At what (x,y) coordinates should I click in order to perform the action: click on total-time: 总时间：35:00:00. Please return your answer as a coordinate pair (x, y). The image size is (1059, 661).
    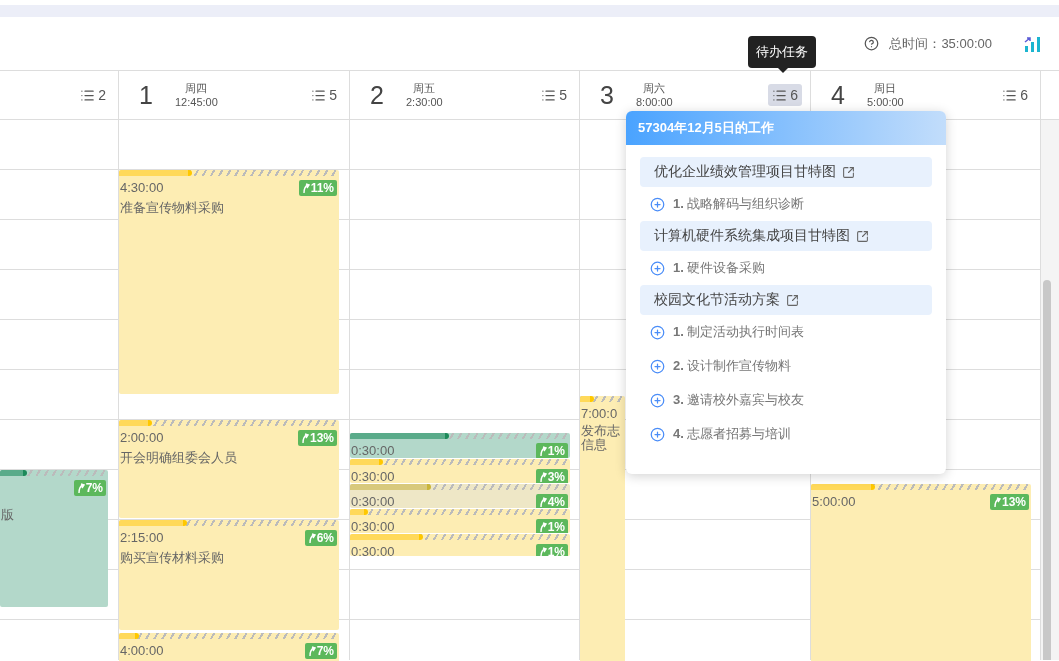
    Looking at the image, I should click on (940, 43).